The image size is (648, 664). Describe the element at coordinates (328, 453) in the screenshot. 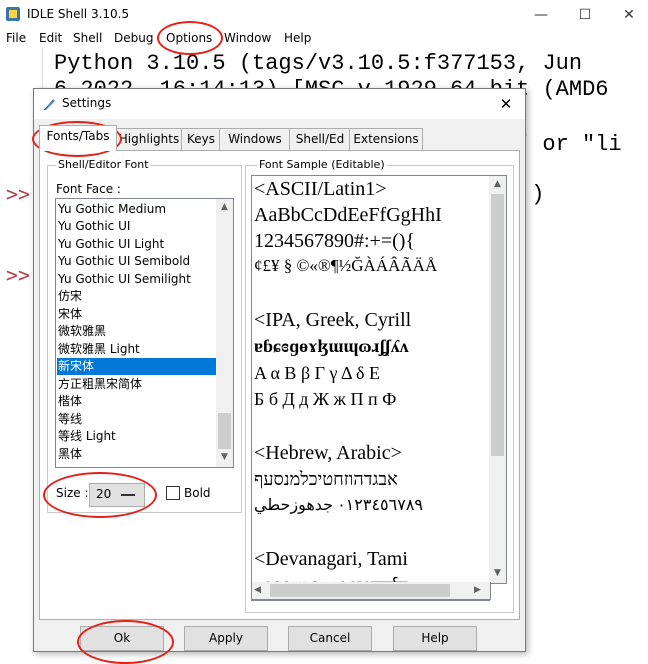

I see `sample-line: <Hebrew, Arabic>` at that location.